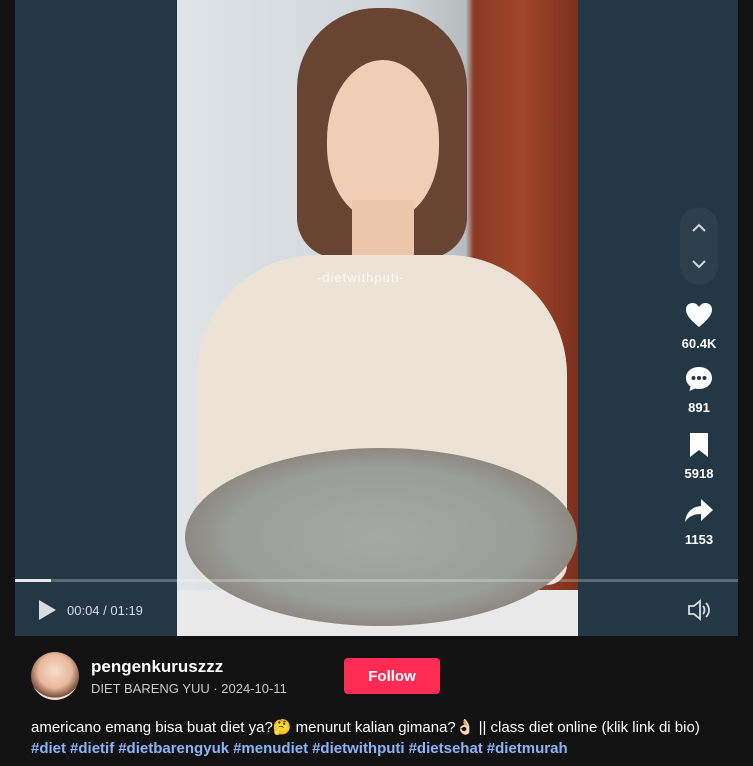  I want to click on chevron-up-icon, so click(699, 227).